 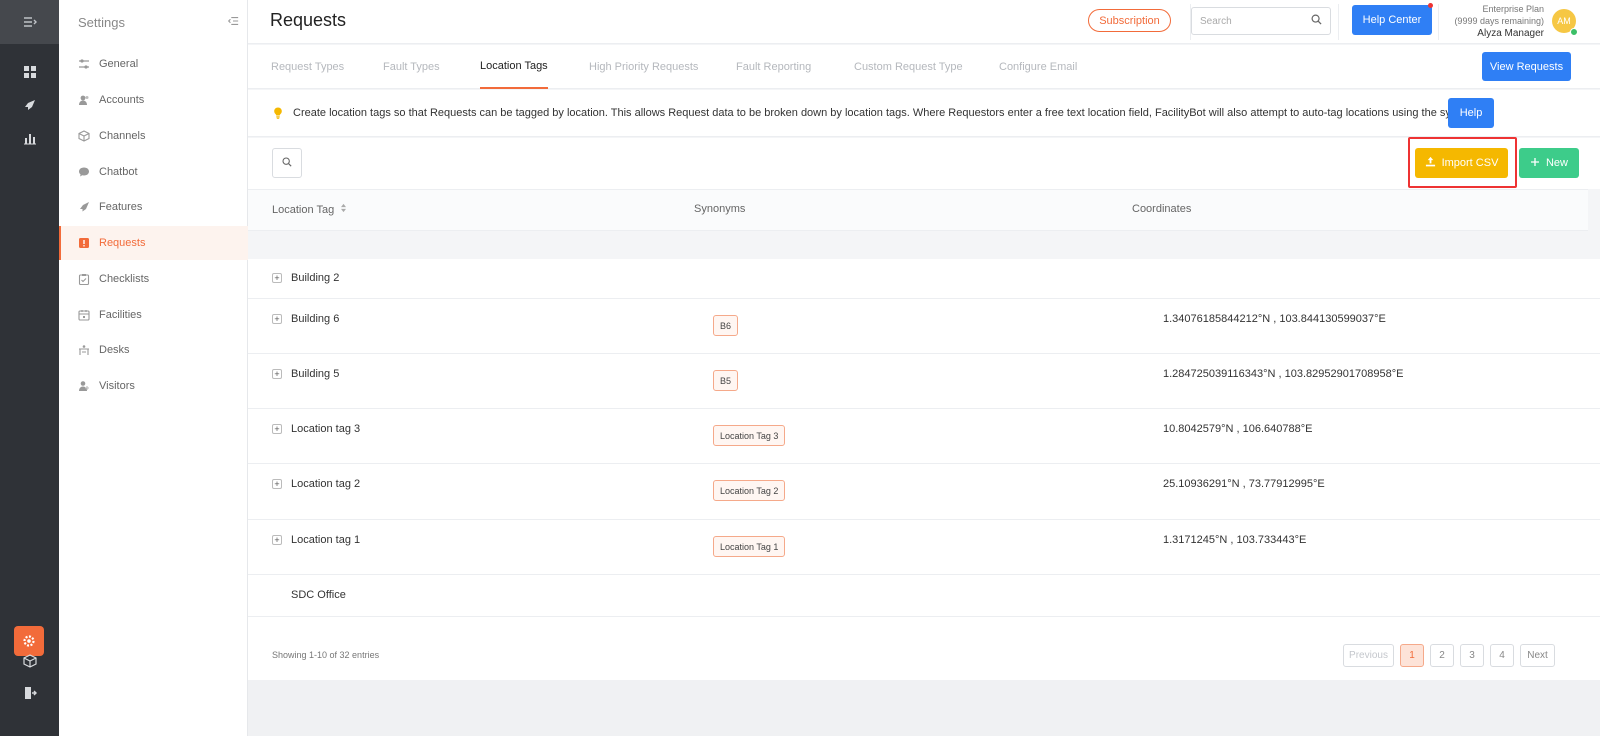 What do you see at coordinates (315, 278) in the screenshot?
I see `location-tag-name: Building 2` at bounding box center [315, 278].